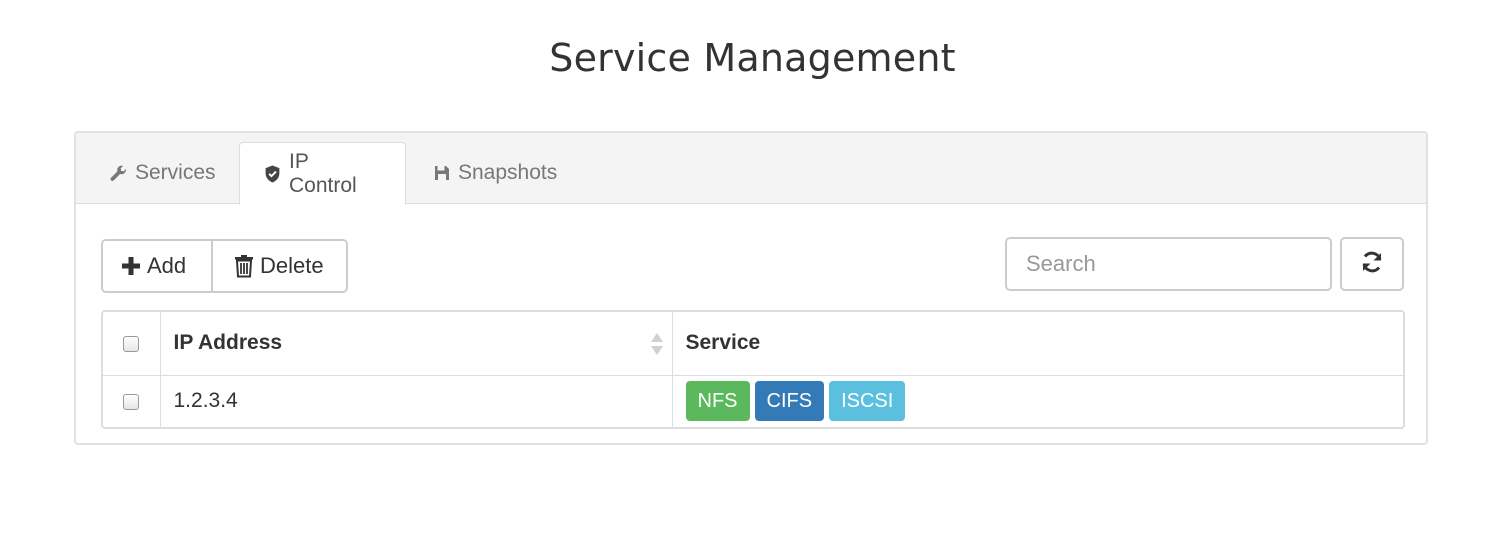  What do you see at coordinates (752, 58) in the screenshot?
I see `page-title: Service Management` at bounding box center [752, 58].